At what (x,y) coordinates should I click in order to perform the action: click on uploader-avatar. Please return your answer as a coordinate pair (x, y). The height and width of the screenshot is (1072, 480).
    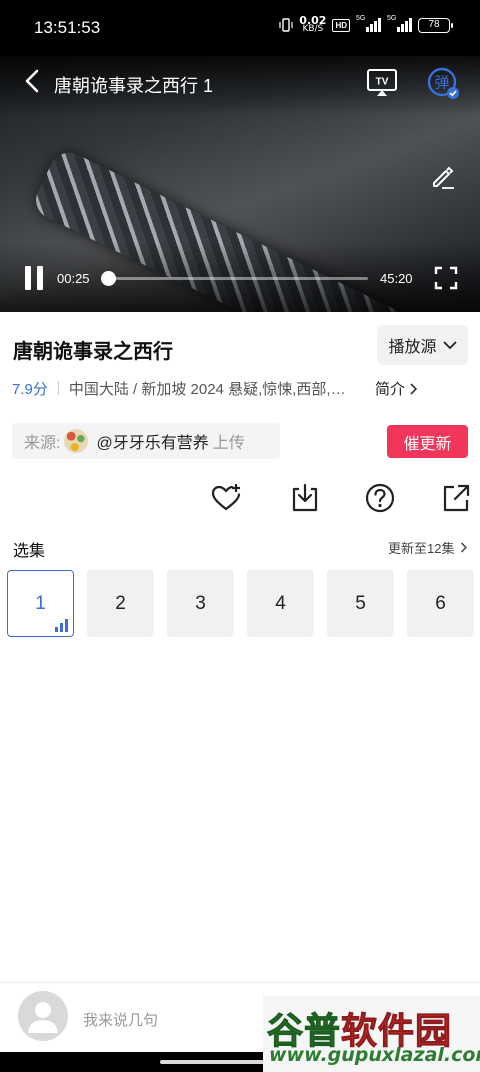
    Looking at the image, I should click on (76, 441).